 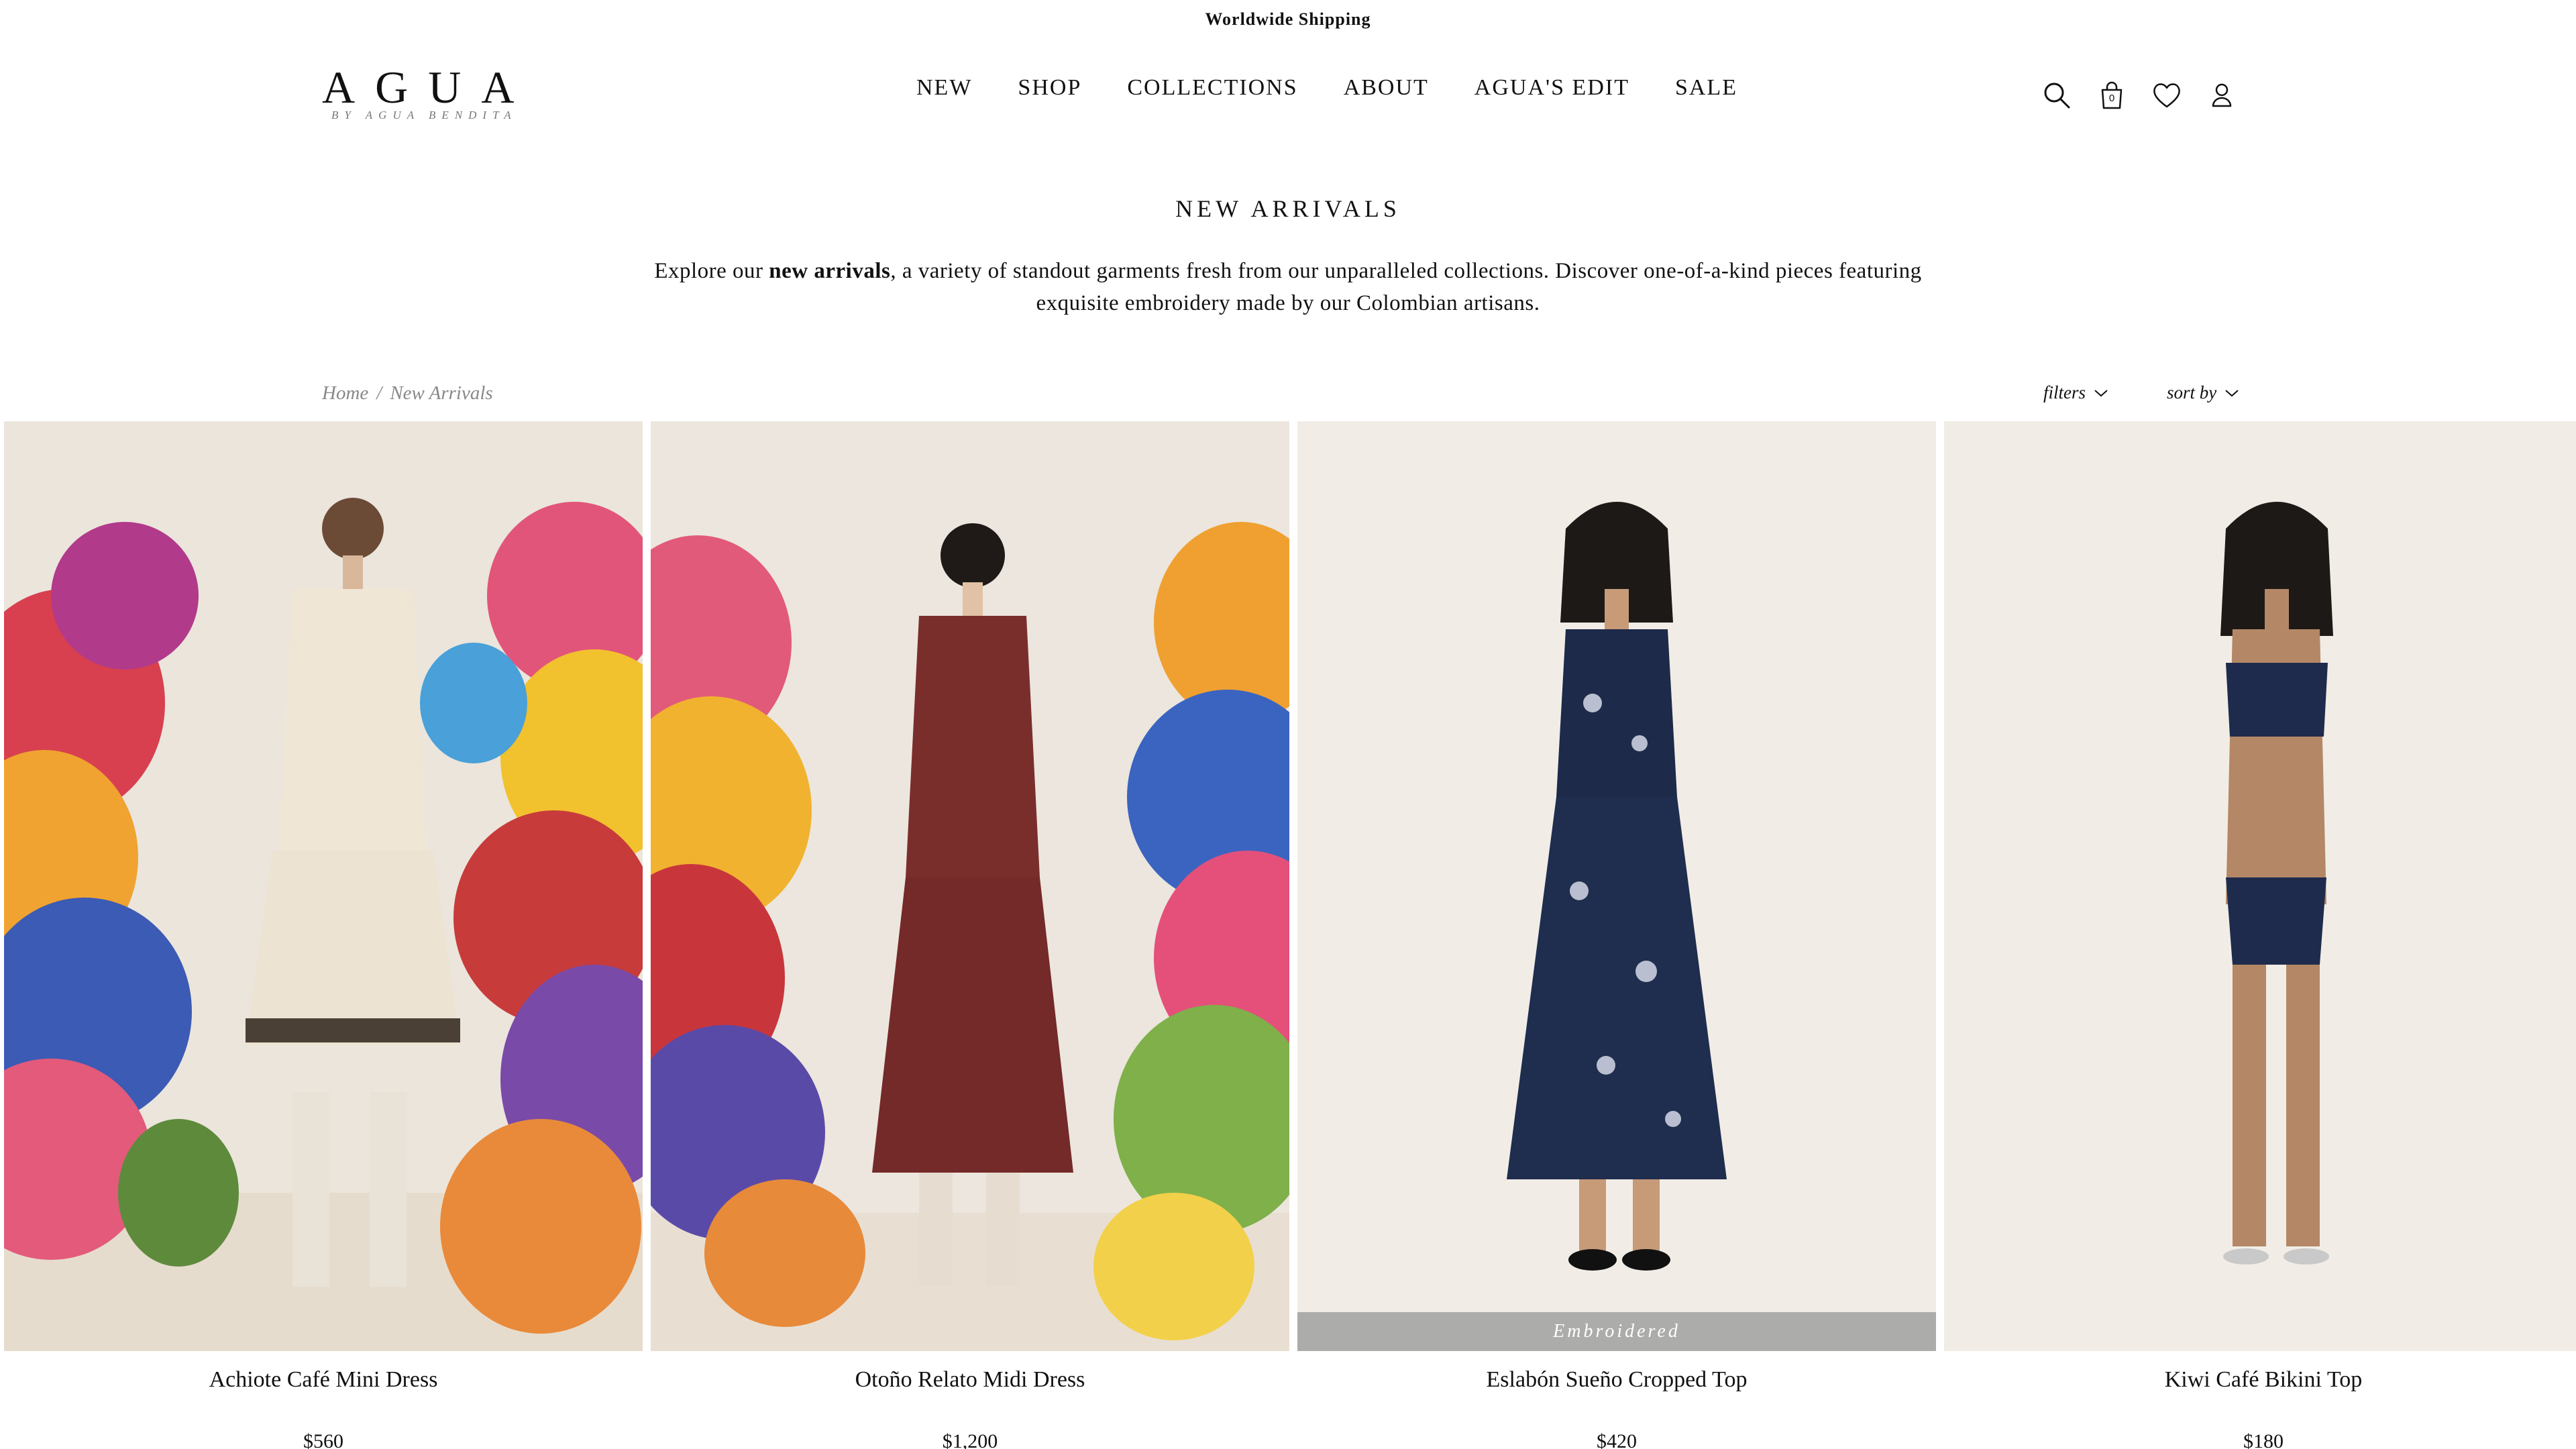 What do you see at coordinates (2260, 1380) in the screenshot?
I see `product-name: Kiwi Café Bikini Top` at bounding box center [2260, 1380].